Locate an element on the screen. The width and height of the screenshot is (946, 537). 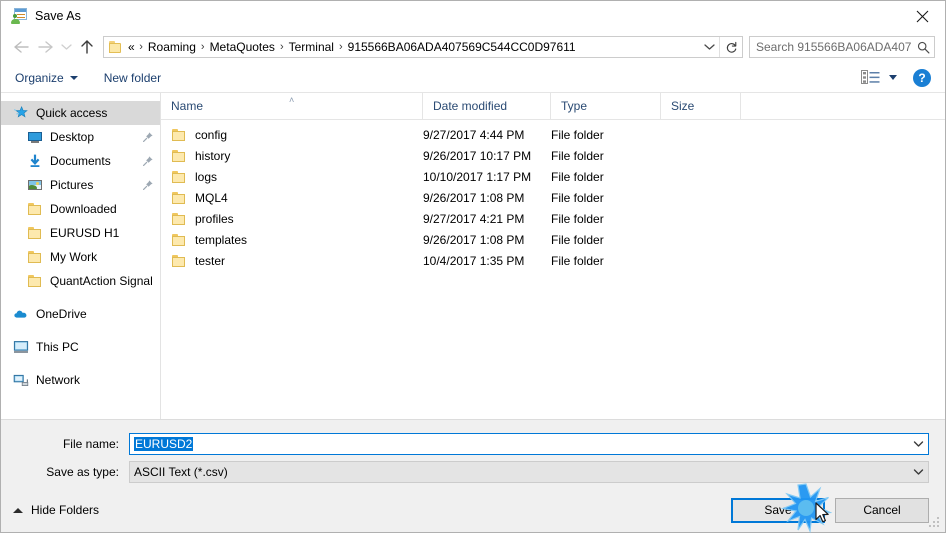
cancel-button-label: Cancel is located at coordinates (882, 510).